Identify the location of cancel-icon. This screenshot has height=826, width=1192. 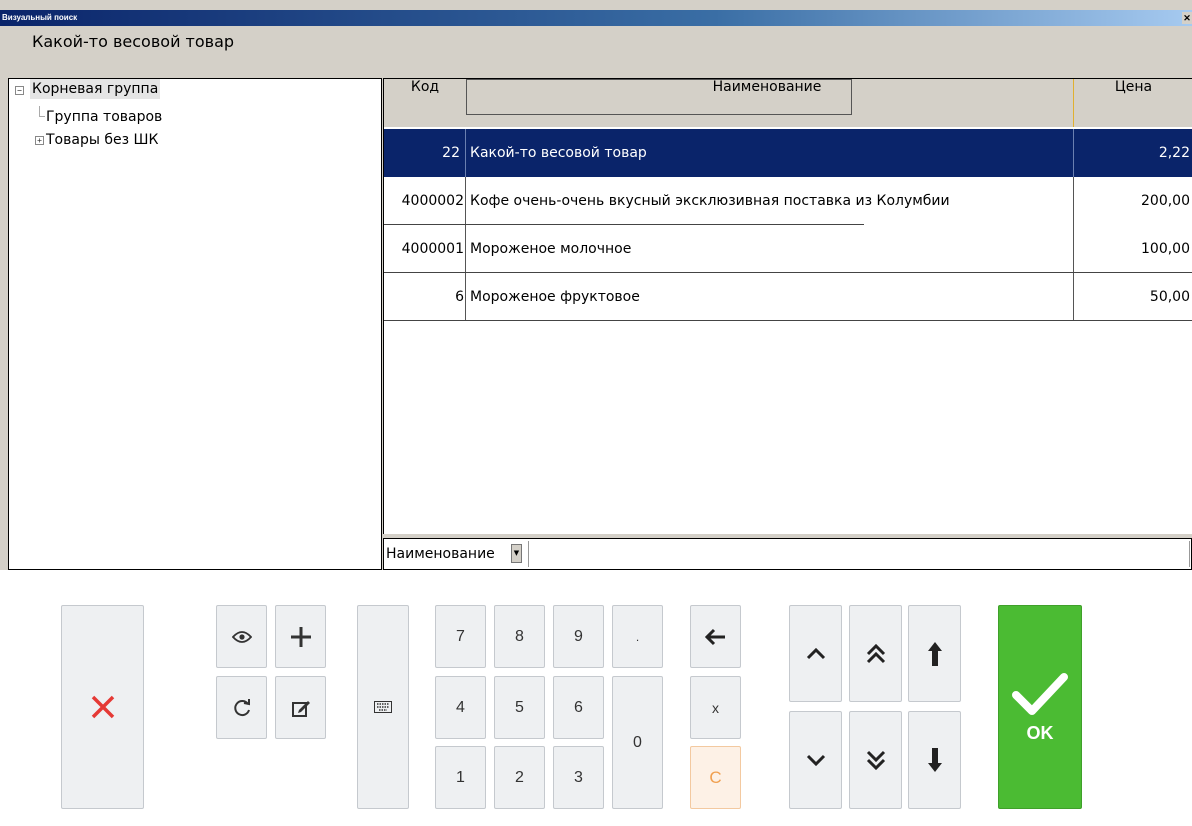
(102, 707).